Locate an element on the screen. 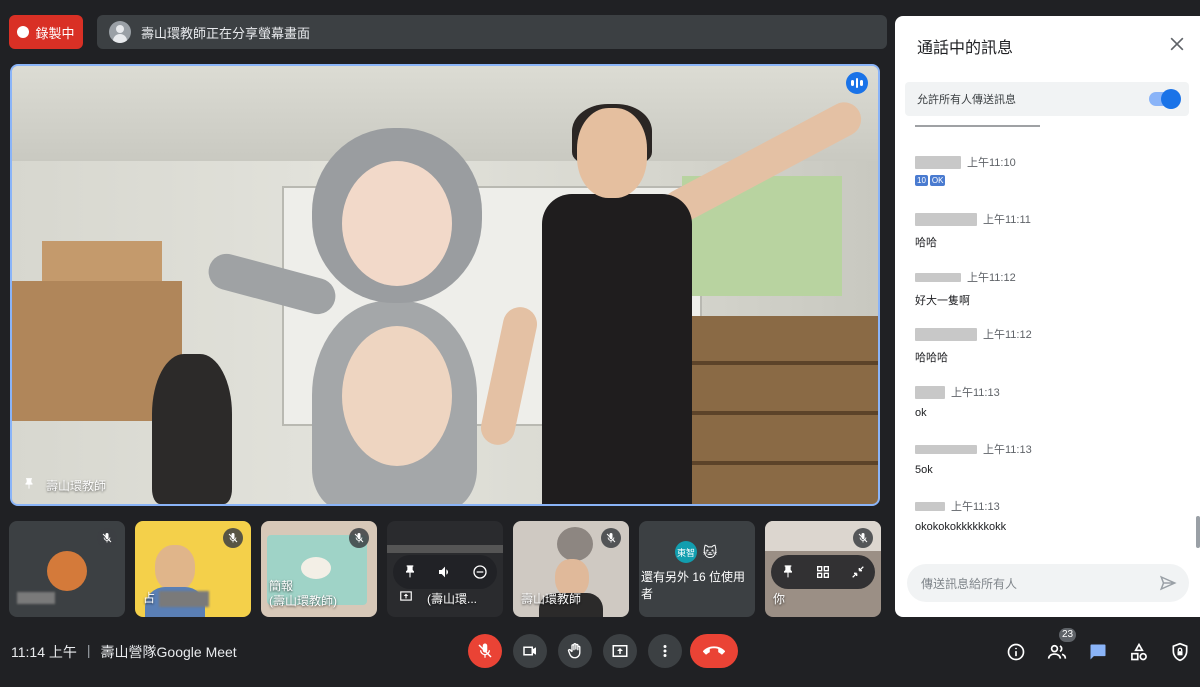 This screenshot has width=1200, height=687. video-camera-icon is located at coordinates (529, 651).